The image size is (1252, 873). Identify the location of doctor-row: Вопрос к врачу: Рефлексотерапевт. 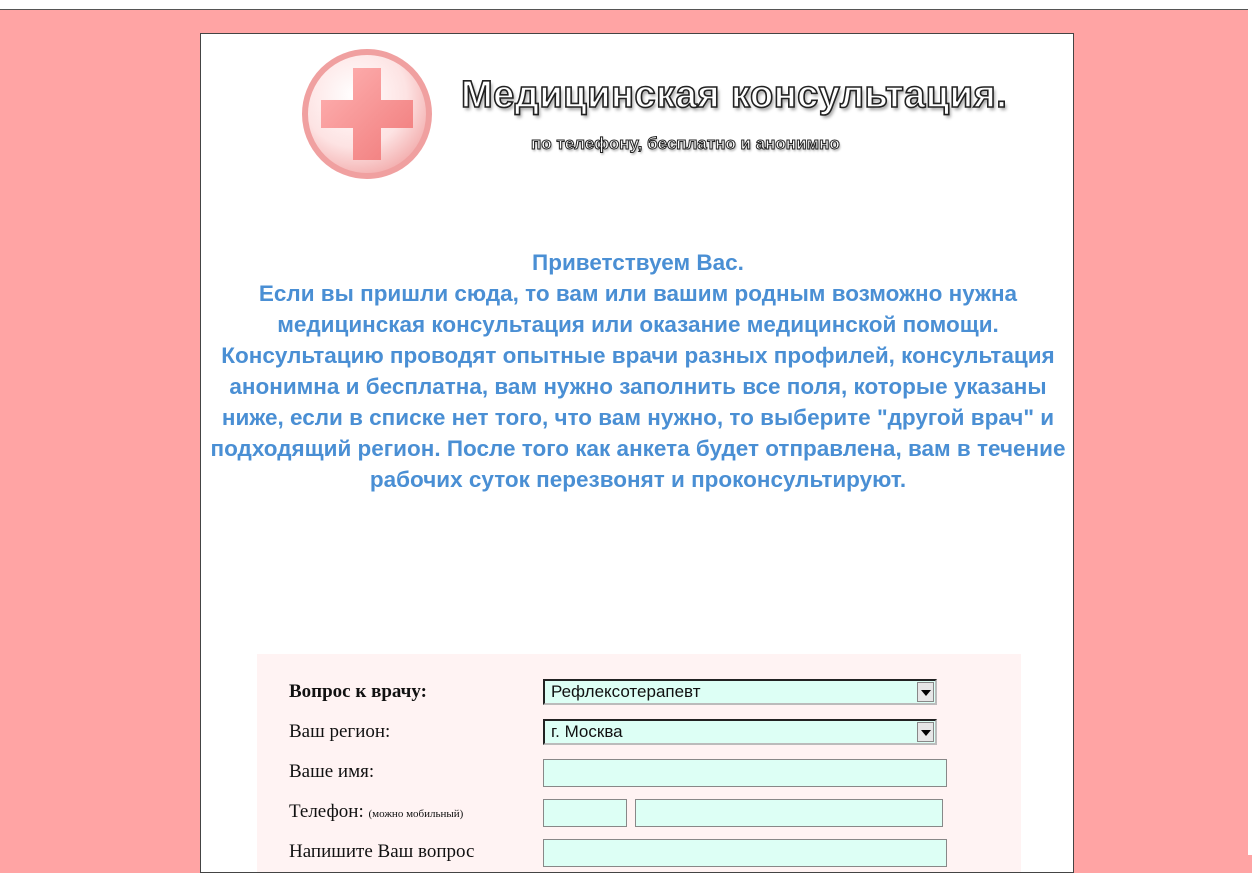
(639, 691).